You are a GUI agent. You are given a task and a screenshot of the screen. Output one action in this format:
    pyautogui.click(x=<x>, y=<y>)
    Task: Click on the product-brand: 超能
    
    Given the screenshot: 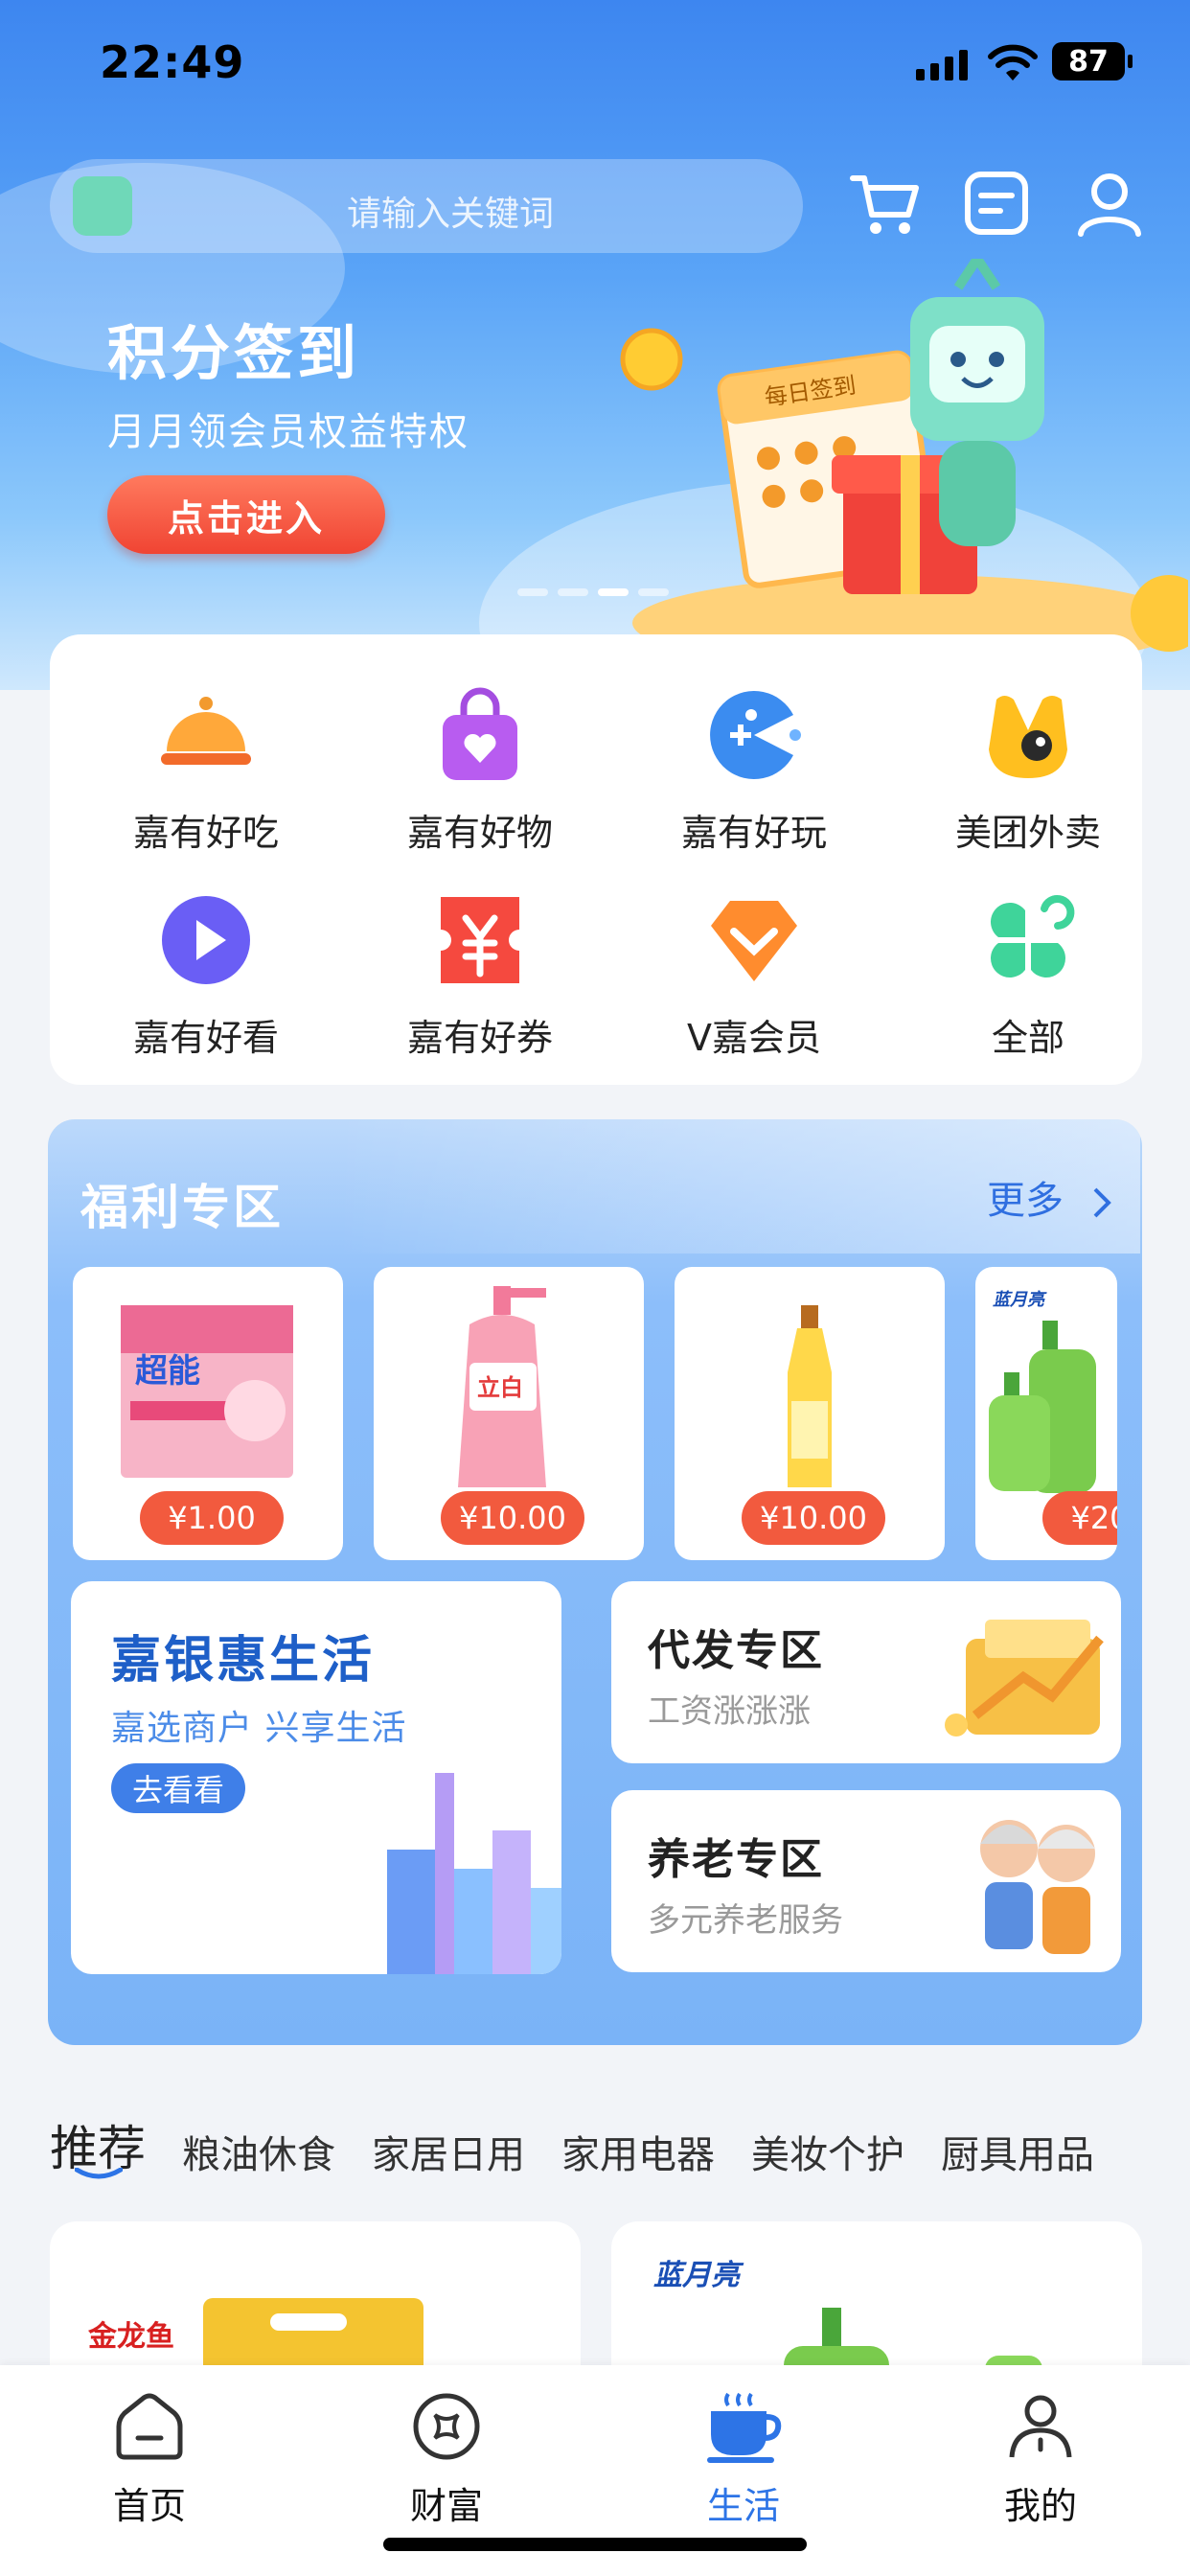 What is the action you would take?
    pyautogui.click(x=167, y=1371)
    